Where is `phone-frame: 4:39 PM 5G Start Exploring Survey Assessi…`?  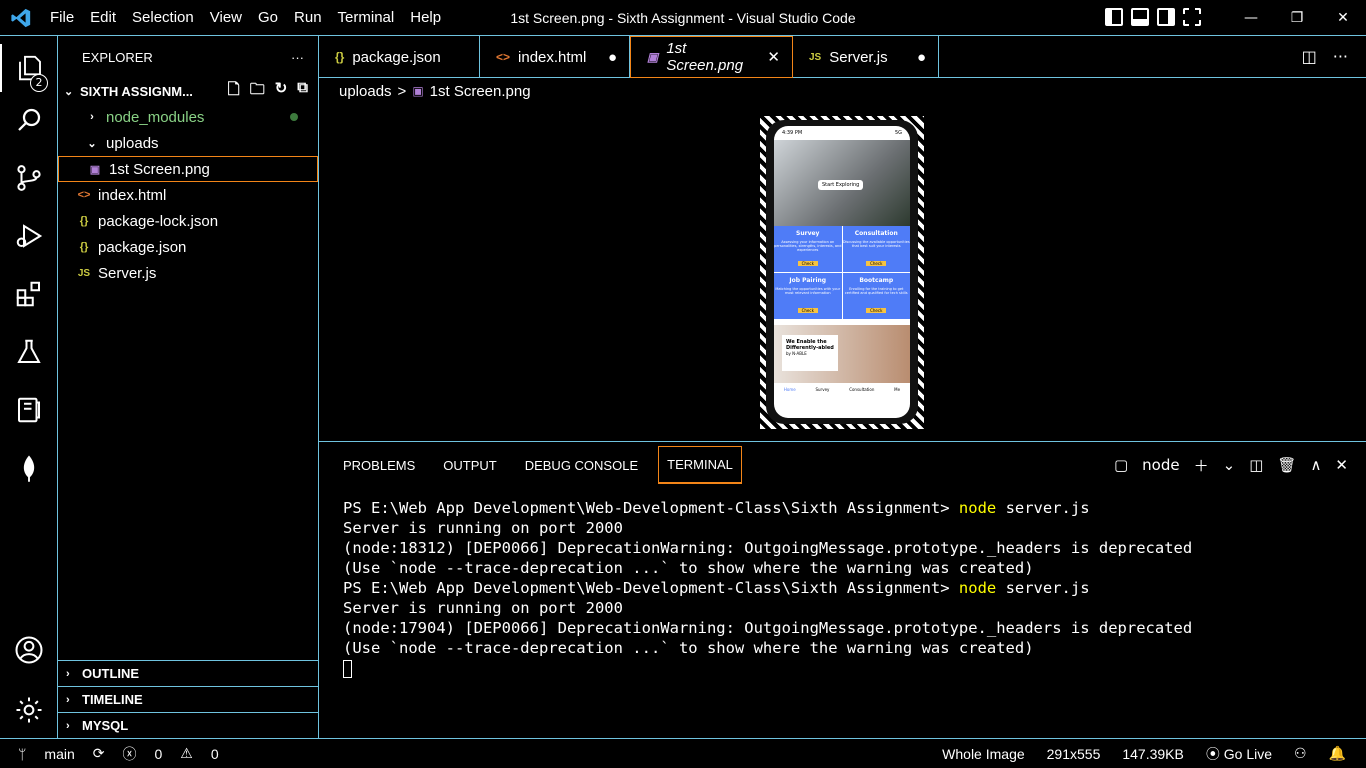
phone-frame: 4:39 PM 5G Start Exploring Survey Assessi… is located at coordinates (842, 272).